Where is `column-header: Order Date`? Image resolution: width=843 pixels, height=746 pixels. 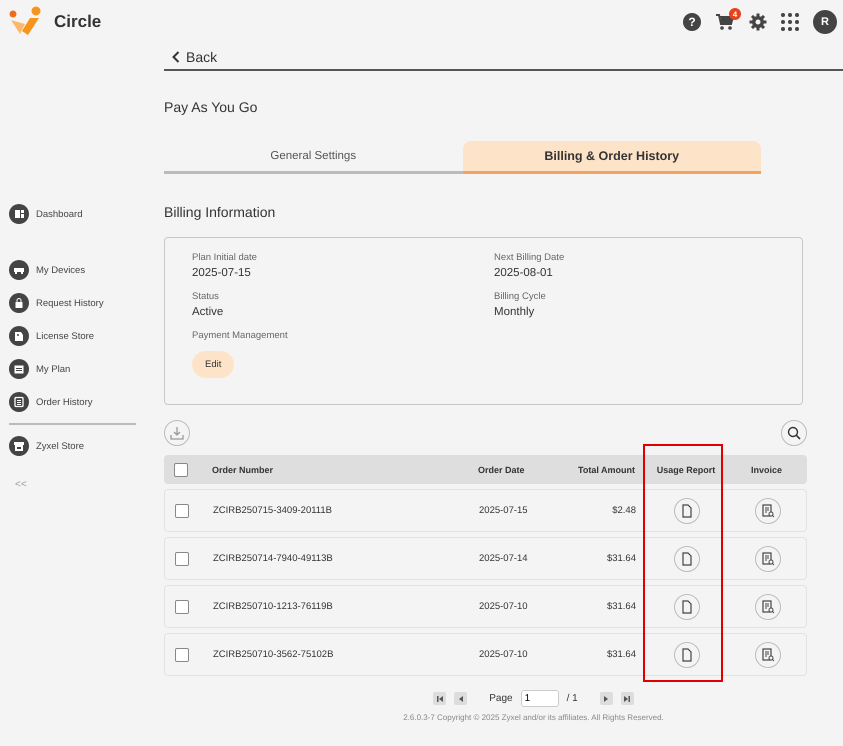 column-header: Order Date is located at coordinates (501, 469).